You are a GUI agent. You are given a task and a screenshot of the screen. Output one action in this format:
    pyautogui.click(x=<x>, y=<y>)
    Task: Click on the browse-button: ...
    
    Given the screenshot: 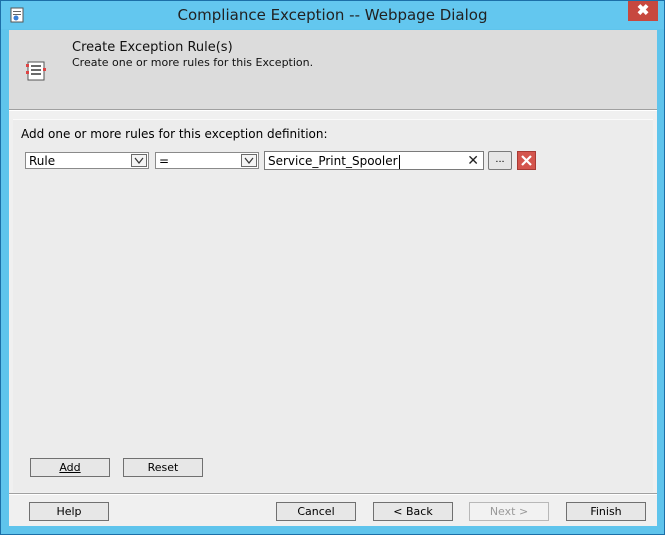 What is the action you would take?
    pyautogui.click(x=500, y=160)
    